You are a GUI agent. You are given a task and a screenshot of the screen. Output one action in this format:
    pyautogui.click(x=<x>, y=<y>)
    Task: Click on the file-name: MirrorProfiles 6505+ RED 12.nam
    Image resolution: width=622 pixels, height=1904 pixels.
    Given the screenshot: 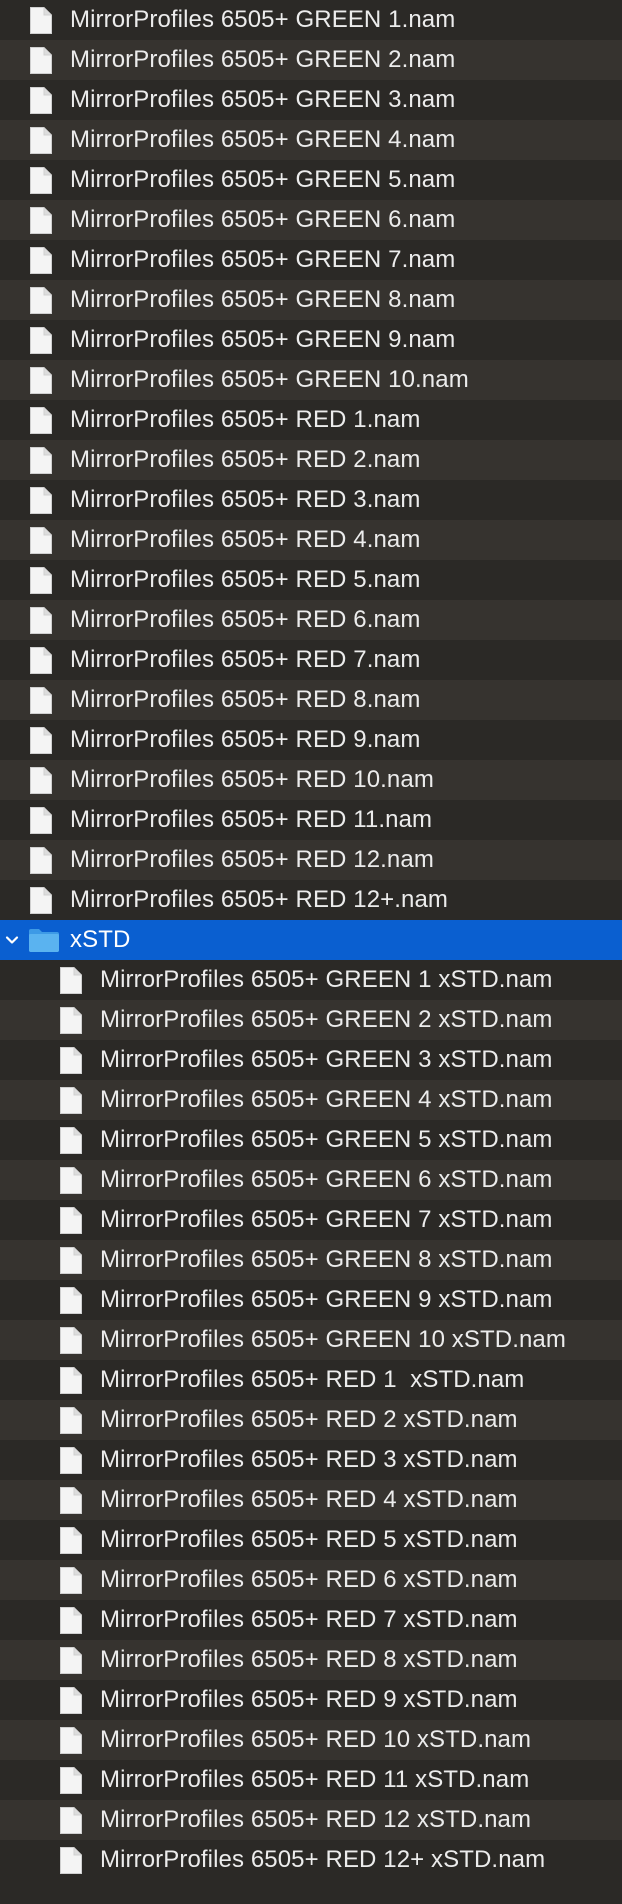 What is the action you would take?
    pyautogui.click(x=252, y=859)
    